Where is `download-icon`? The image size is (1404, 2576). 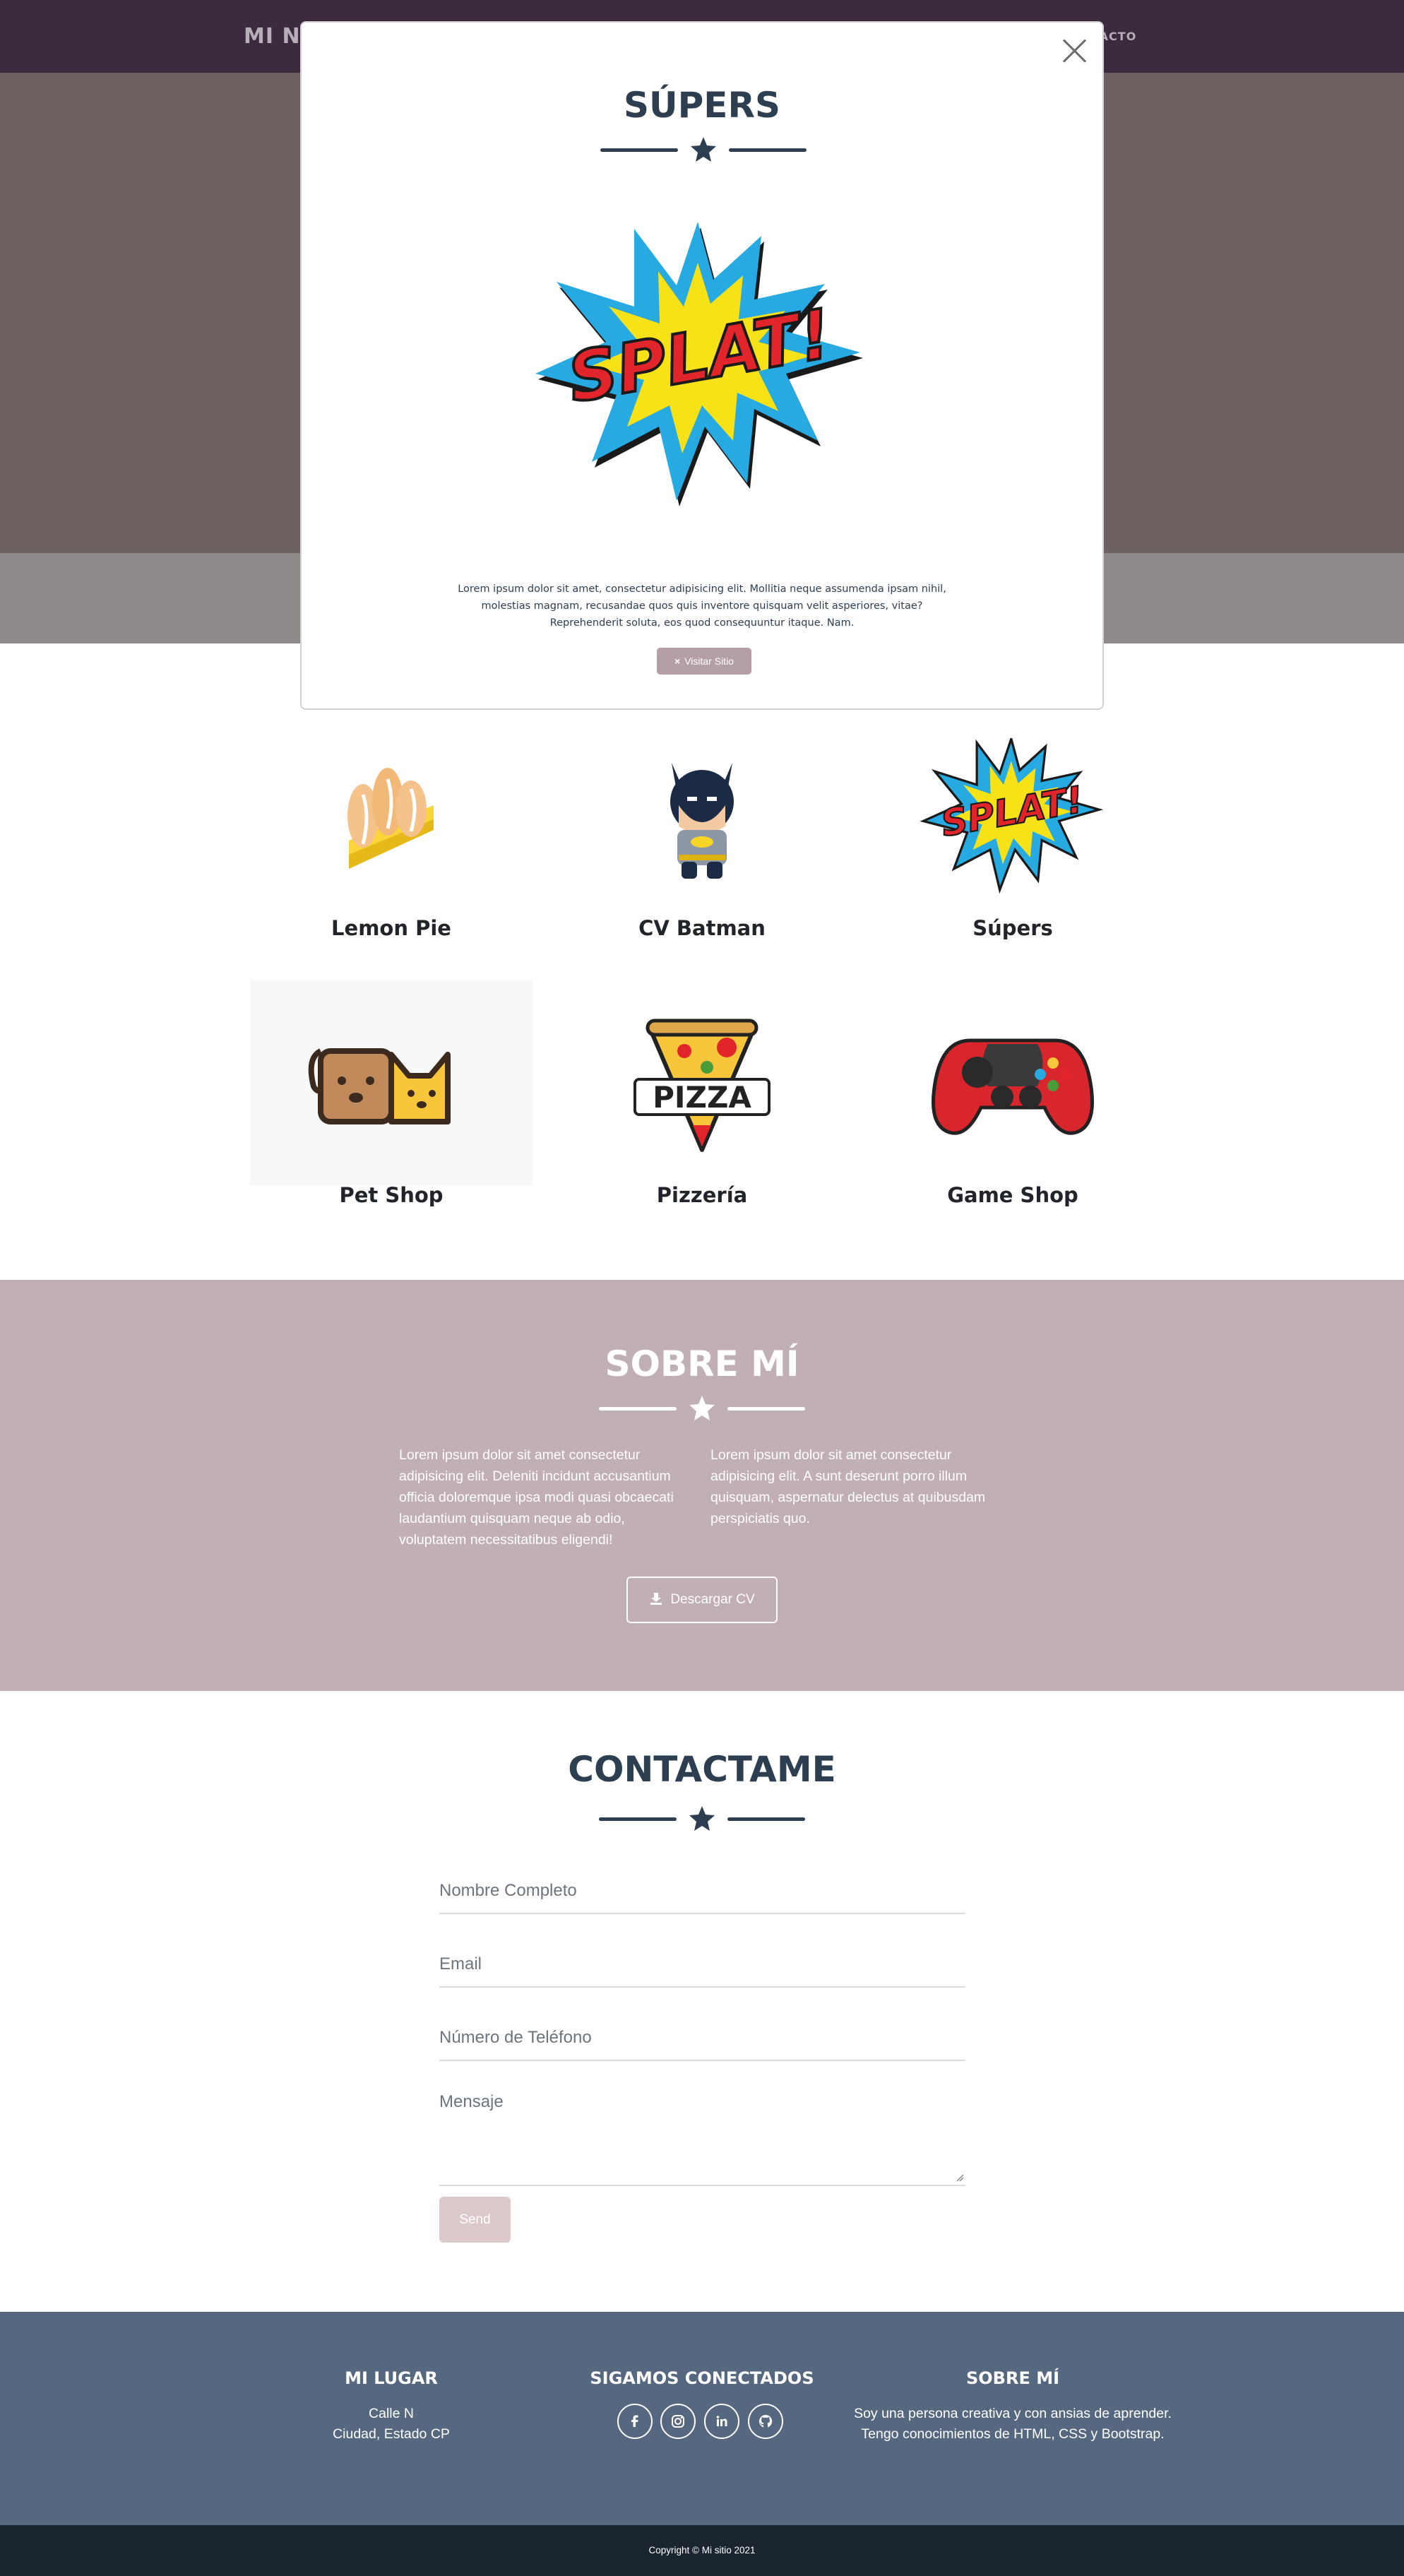 download-icon is located at coordinates (656, 1599).